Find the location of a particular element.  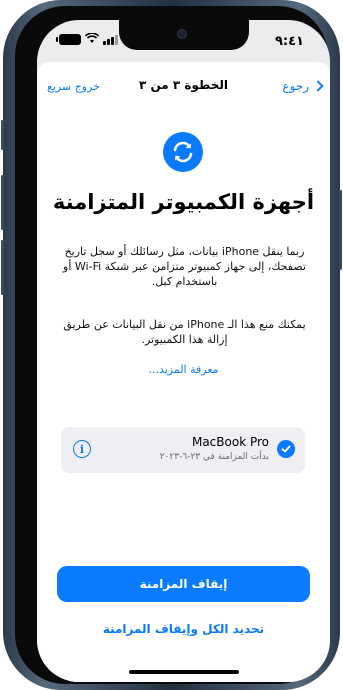

front-camera is located at coordinates (182, 34).